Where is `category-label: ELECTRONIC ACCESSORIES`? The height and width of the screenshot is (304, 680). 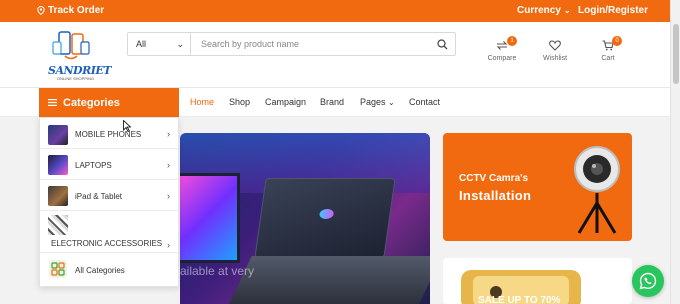
category-label: ELECTRONIC ACCESSORIES is located at coordinates (107, 243).